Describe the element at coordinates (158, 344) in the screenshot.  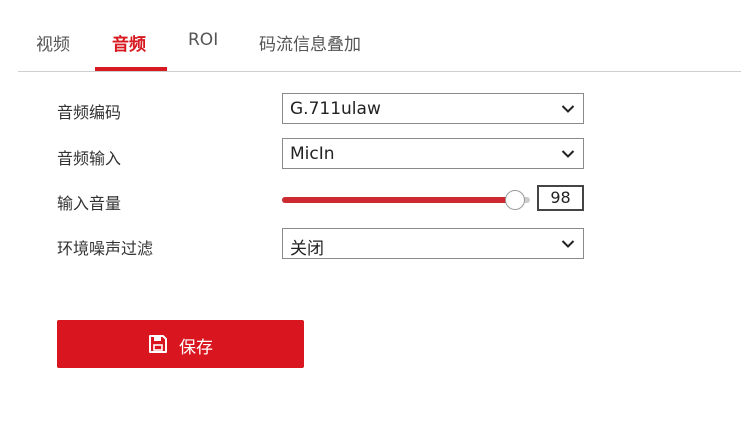
I see `floppy-disk-icon` at that location.